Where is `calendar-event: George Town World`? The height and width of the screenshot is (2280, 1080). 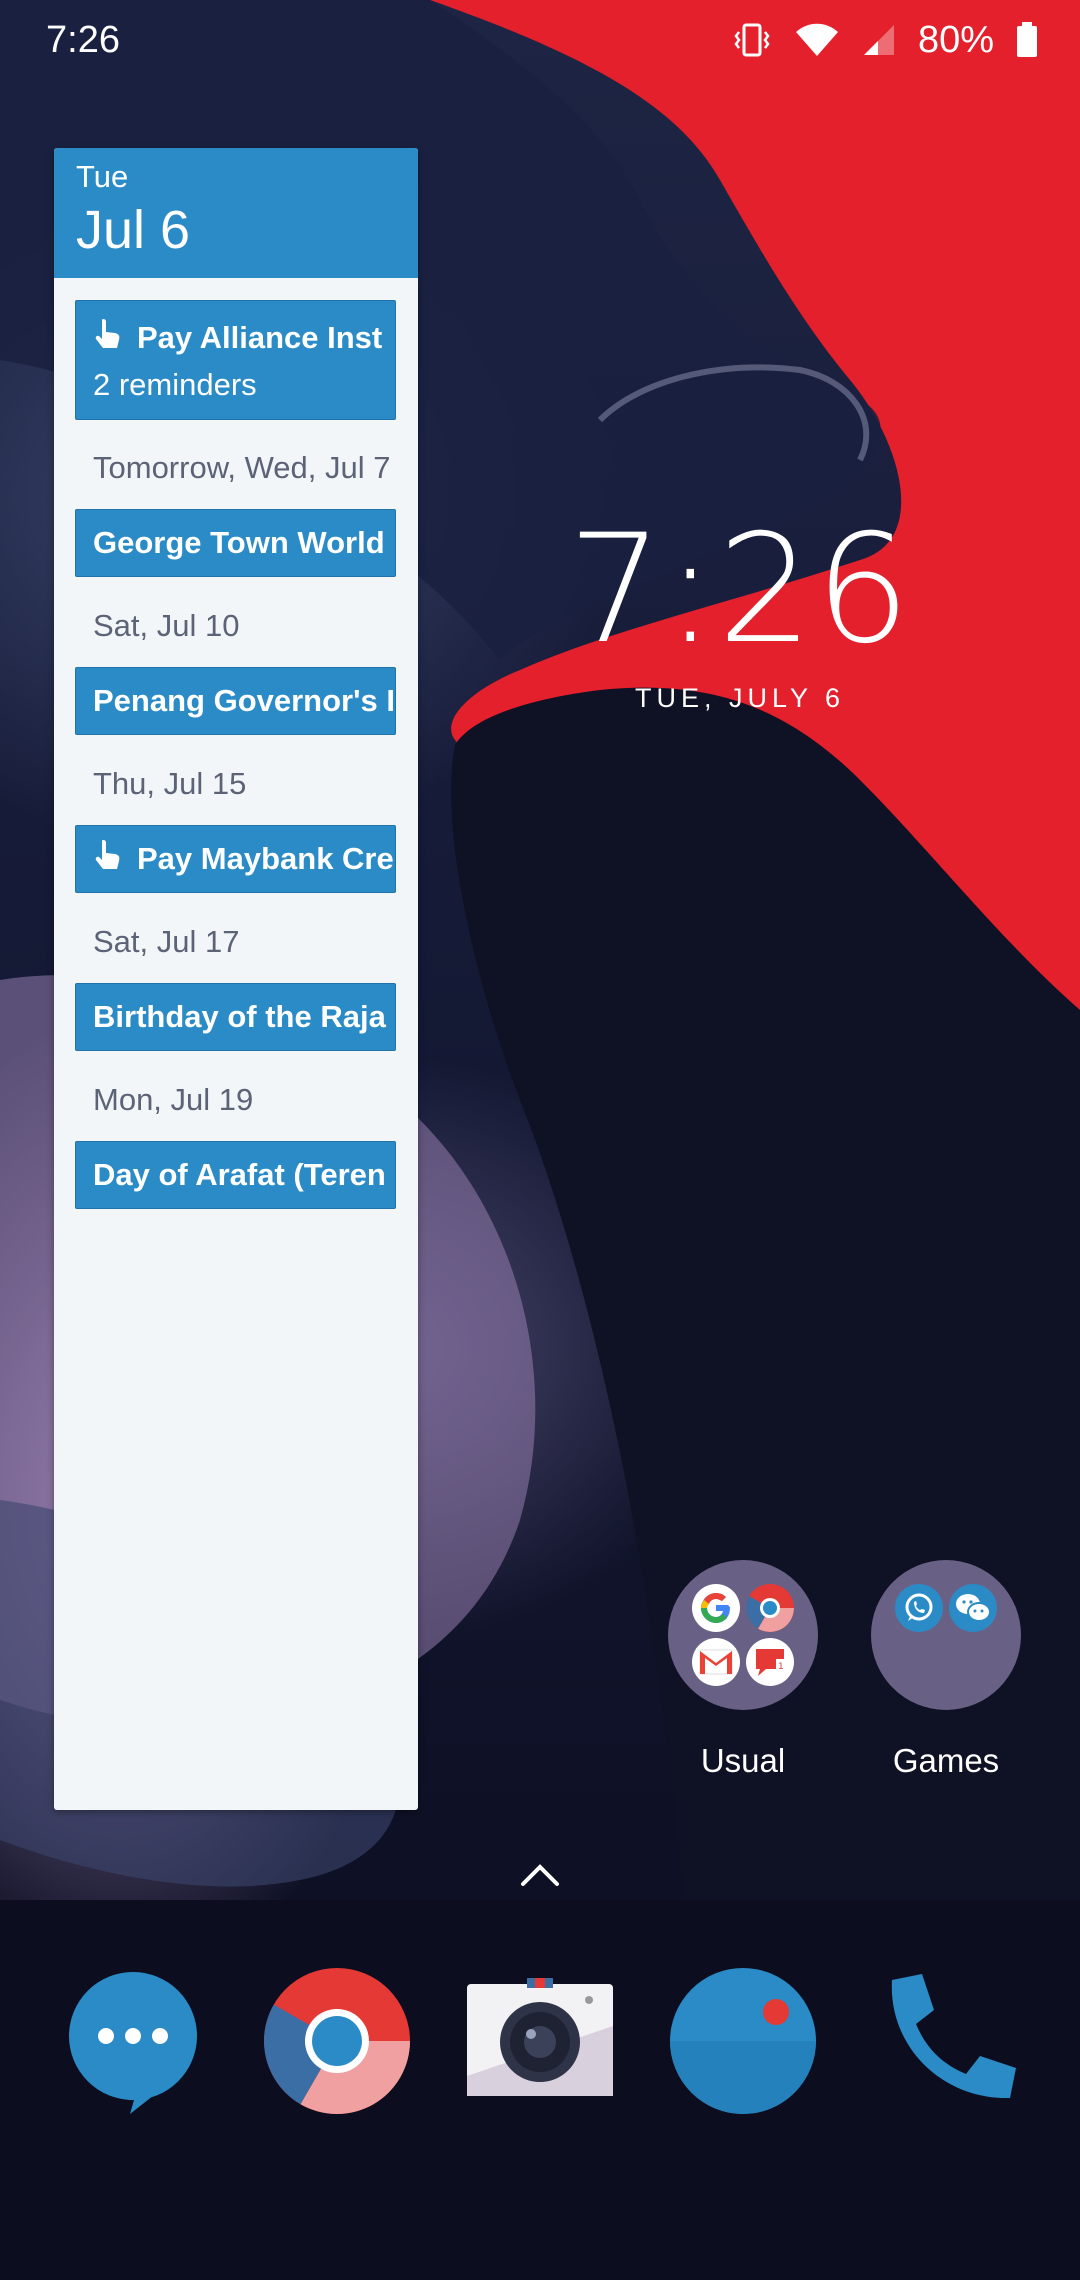 calendar-event: George Town World is located at coordinates (235, 543).